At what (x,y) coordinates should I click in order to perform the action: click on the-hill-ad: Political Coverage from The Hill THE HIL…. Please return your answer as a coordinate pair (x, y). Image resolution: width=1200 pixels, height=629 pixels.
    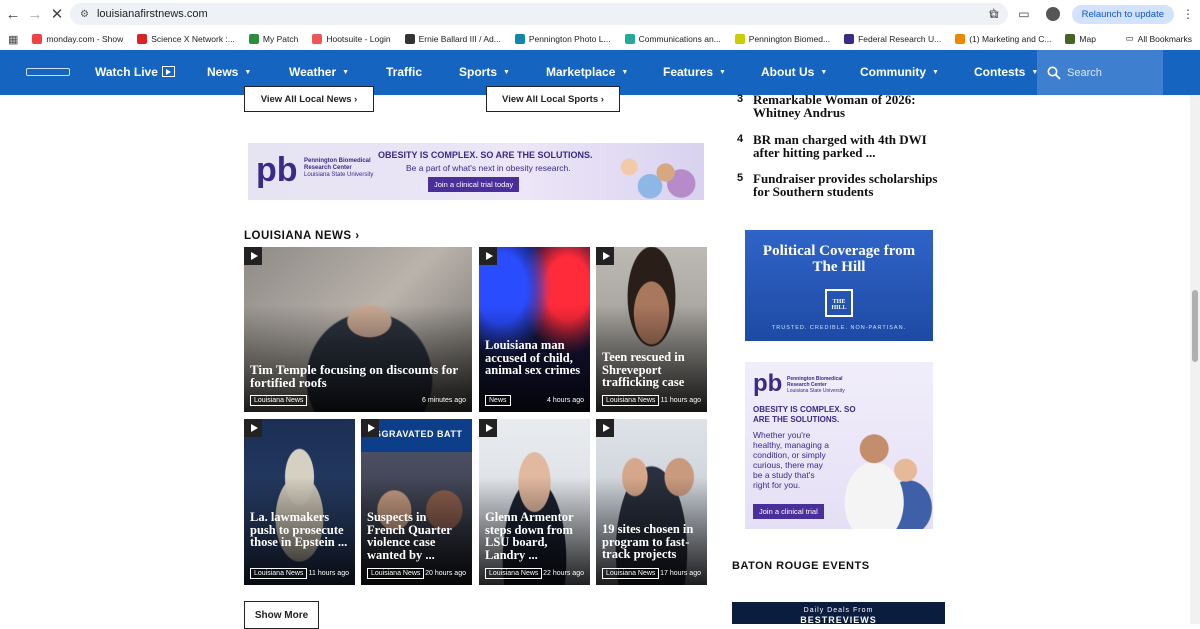
    Looking at the image, I should click on (839, 285).